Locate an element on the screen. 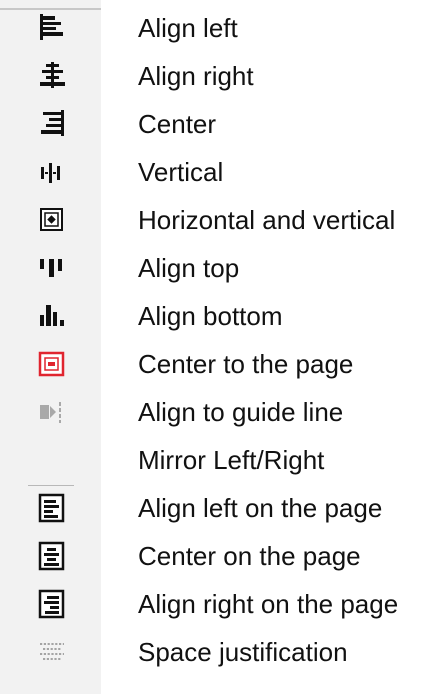  align-left-icon is located at coordinates (51, 27).